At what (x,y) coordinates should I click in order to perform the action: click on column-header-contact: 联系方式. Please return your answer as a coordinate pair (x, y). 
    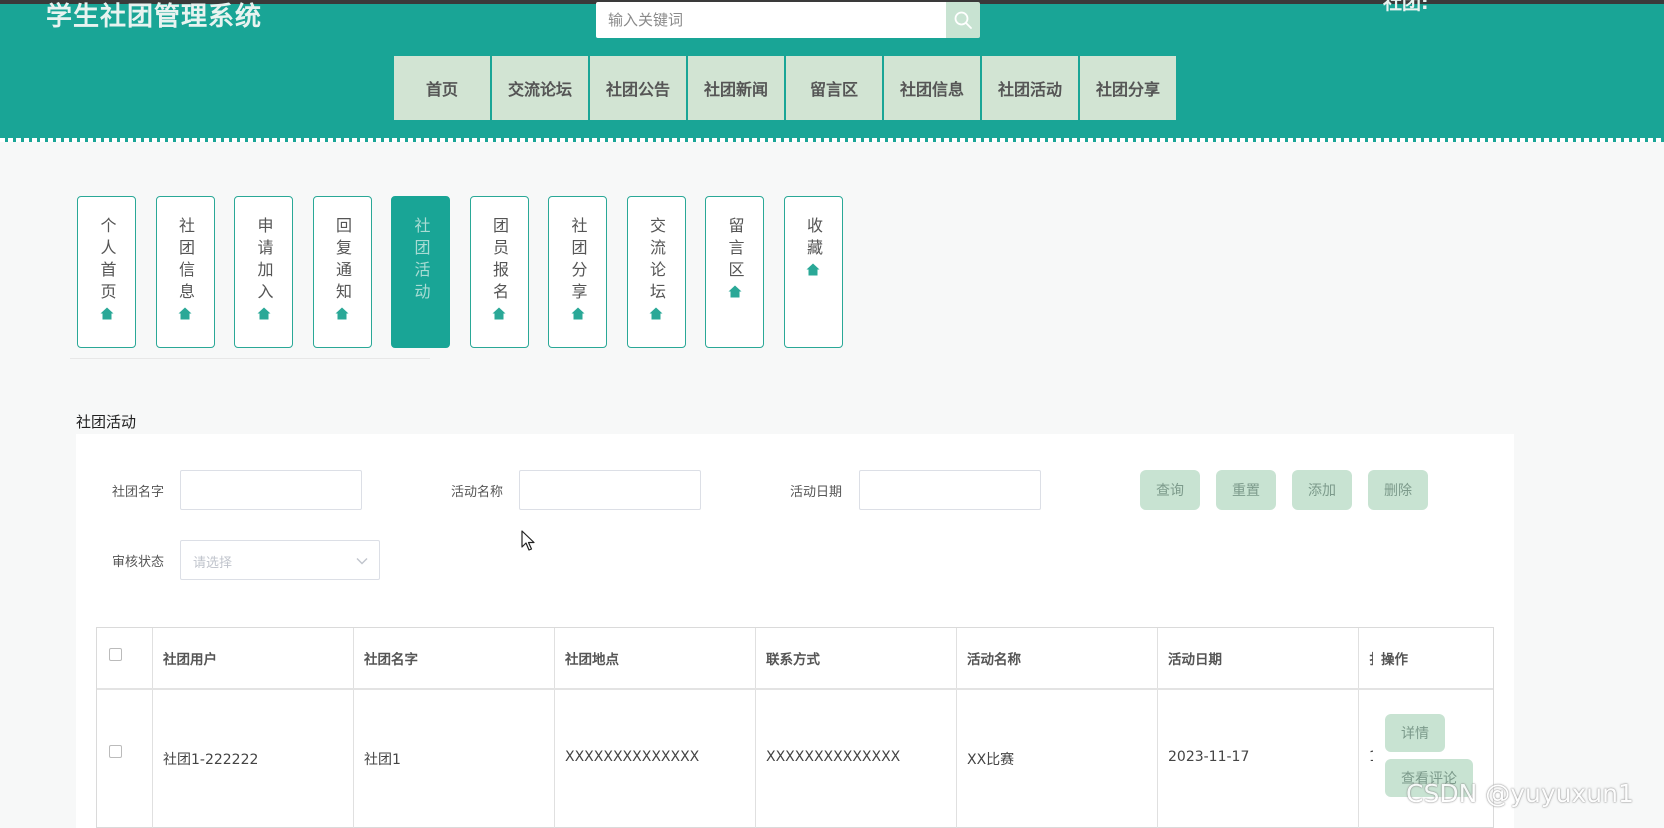
    Looking at the image, I should click on (793, 660).